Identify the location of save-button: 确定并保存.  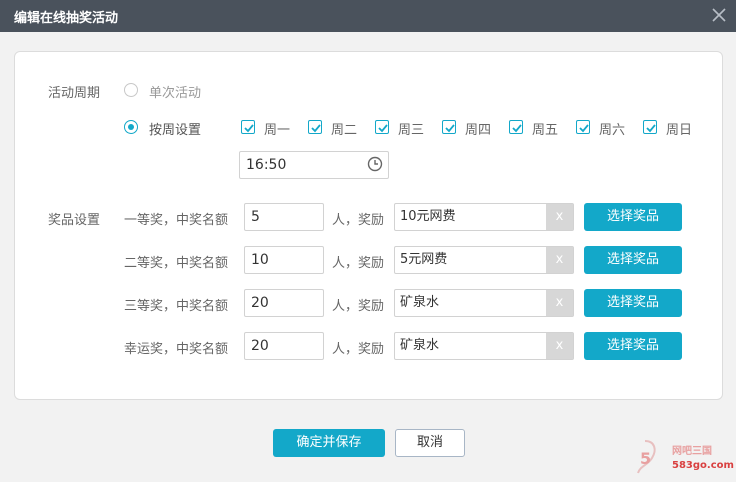
(329, 443).